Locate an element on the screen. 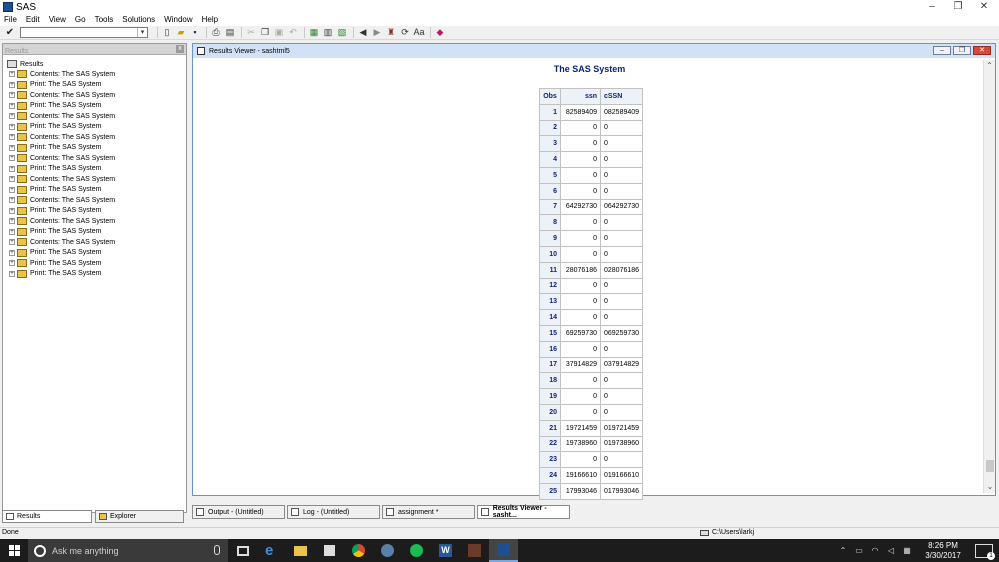 This screenshot has width=999, height=562. new-icon: ▯ is located at coordinates (167, 32).